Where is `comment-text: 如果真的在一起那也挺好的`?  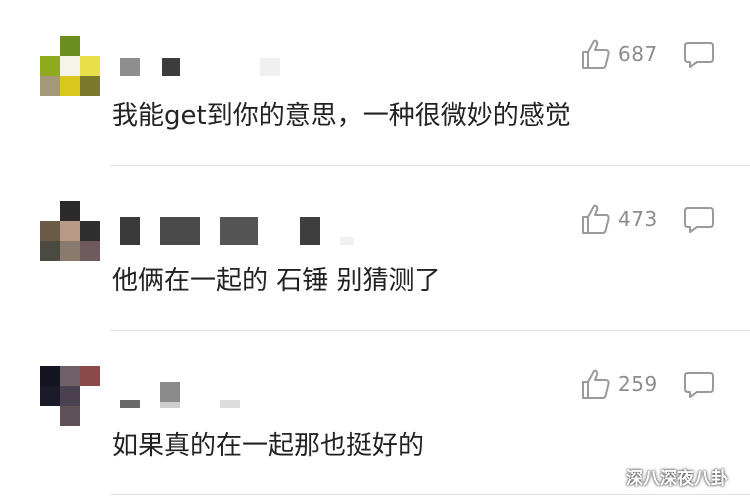 comment-text: 如果真的在一起那也挺好的 is located at coordinates (268, 446).